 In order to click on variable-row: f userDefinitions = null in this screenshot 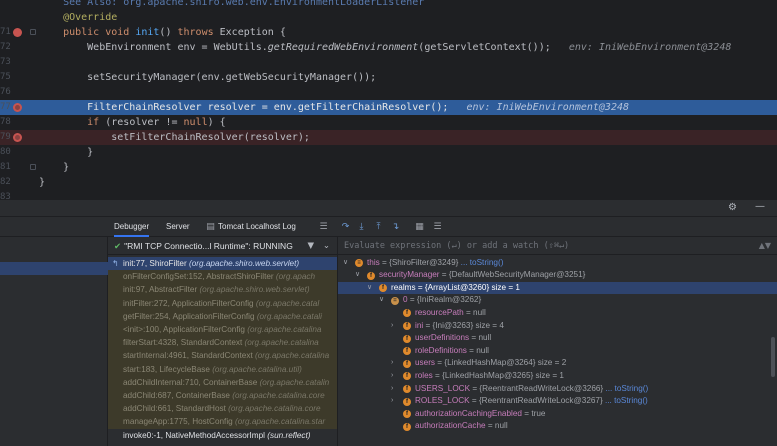, I will do `click(557, 338)`.